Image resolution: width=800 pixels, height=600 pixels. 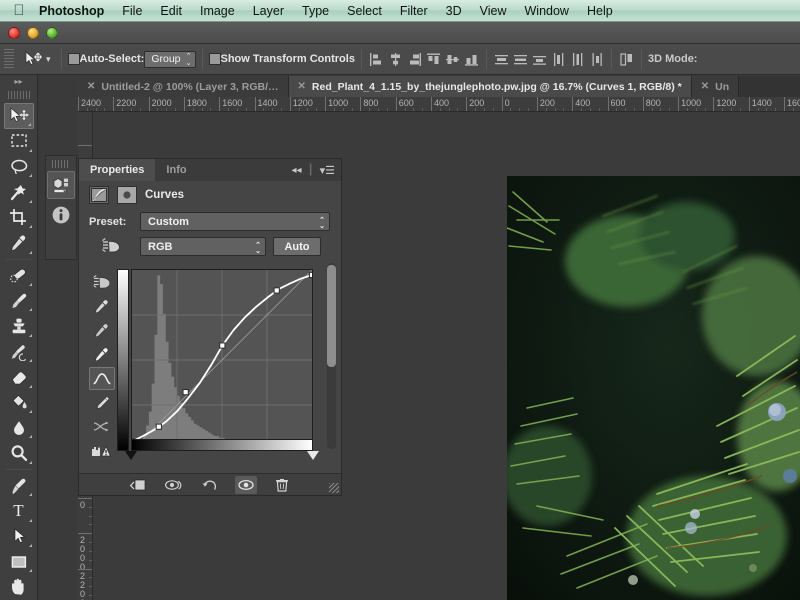 I want to click on preset-dropdown: Custom, so click(x=235, y=221).